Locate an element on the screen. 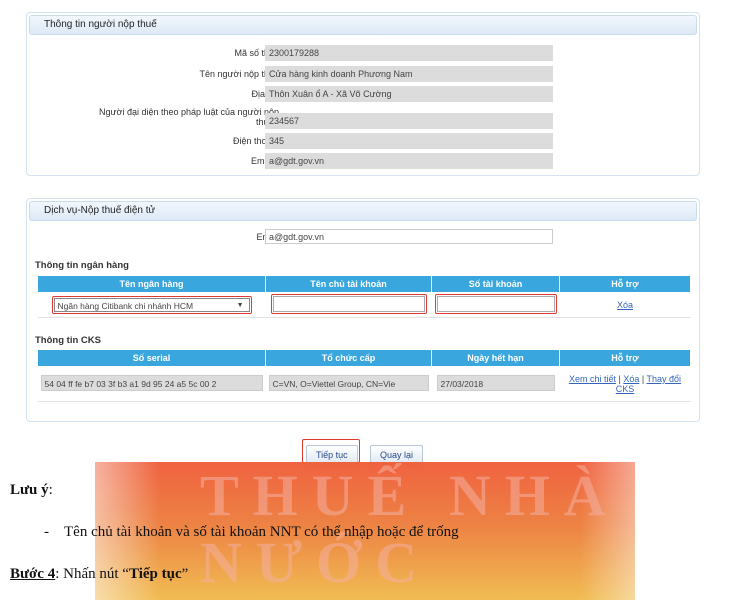 The width and height of the screenshot is (750, 600). account-number-highlight is located at coordinates (495, 304).